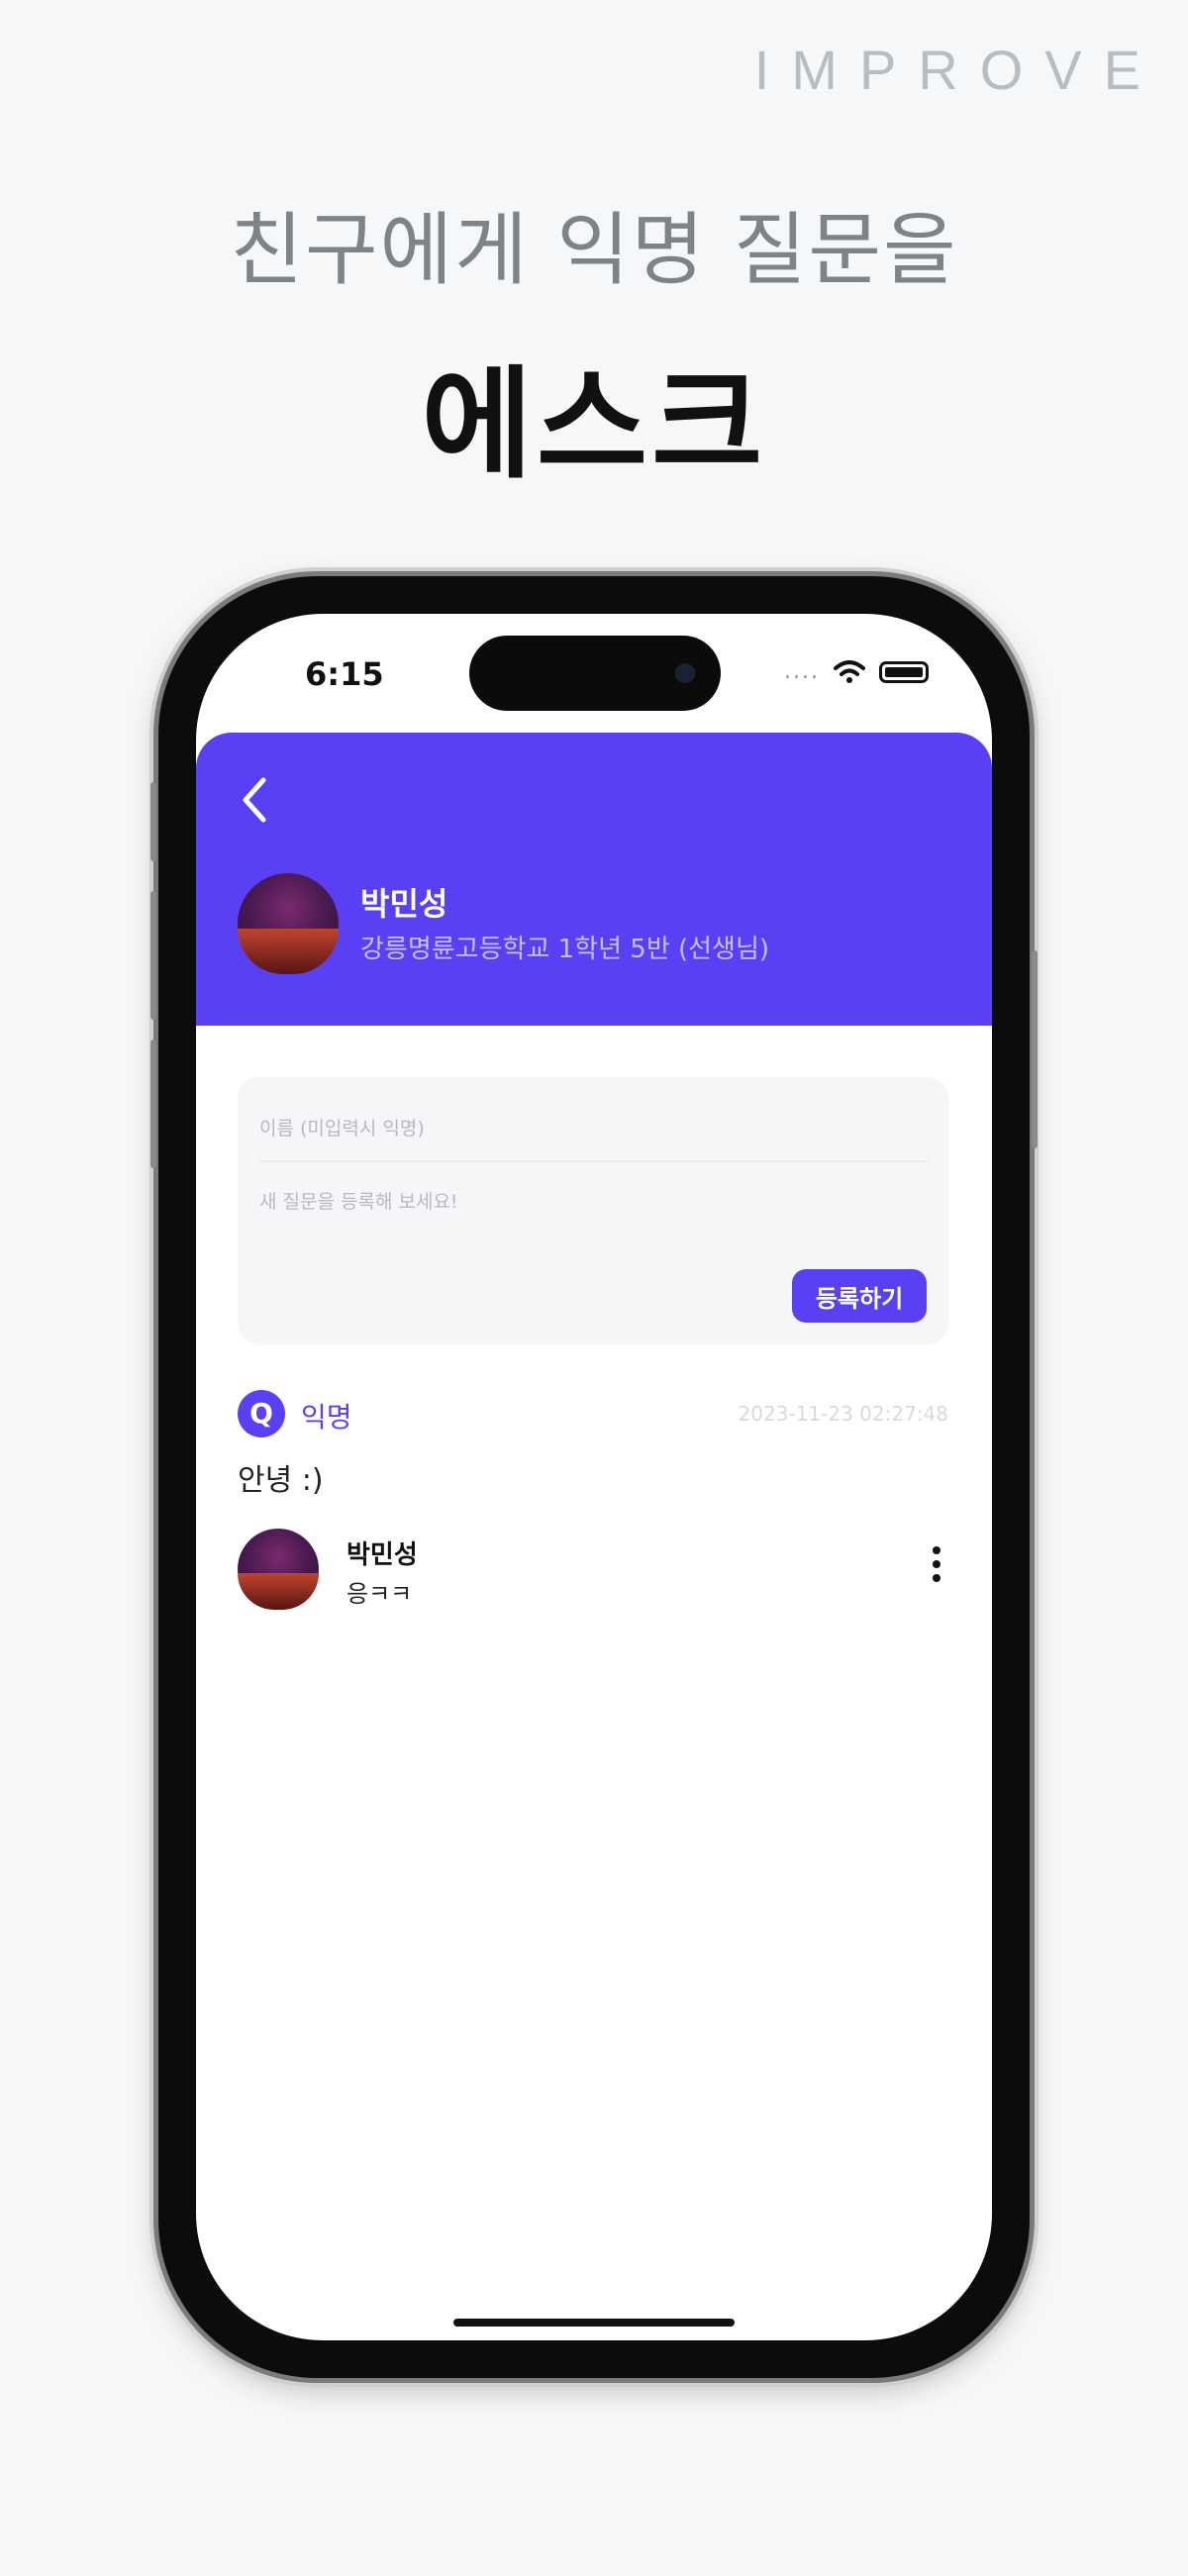 This screenshot has height=2576, width=1188. What do you see at coordinates (843, 1414) in the screenshot?
I see `question-date: 2023-11-23 02:27:48` at bounding box center [843, 1414].